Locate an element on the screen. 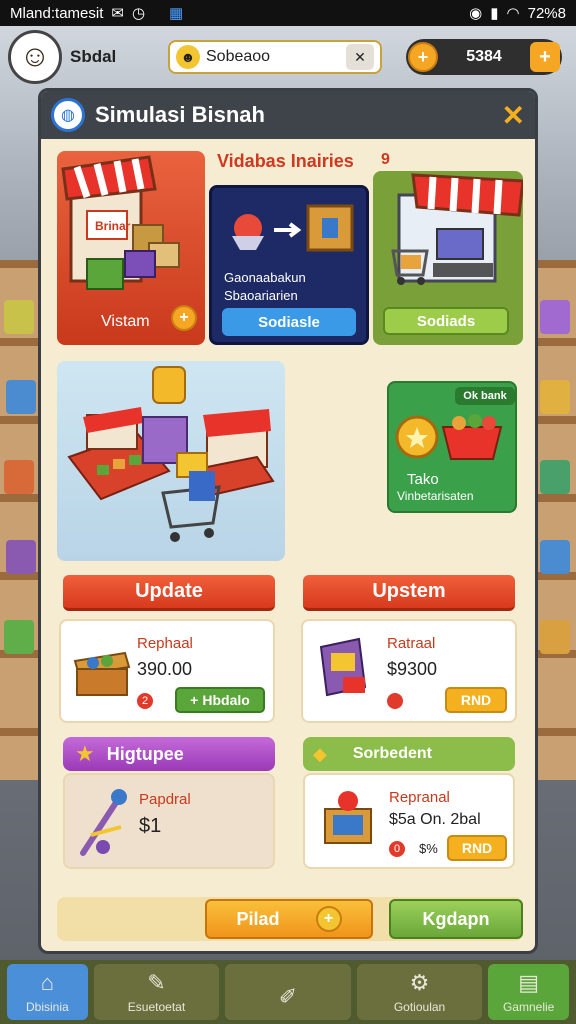 The width and height of the screenshot is (576, 1024). close-icon: ✕ is located at coordinates (513, 115).